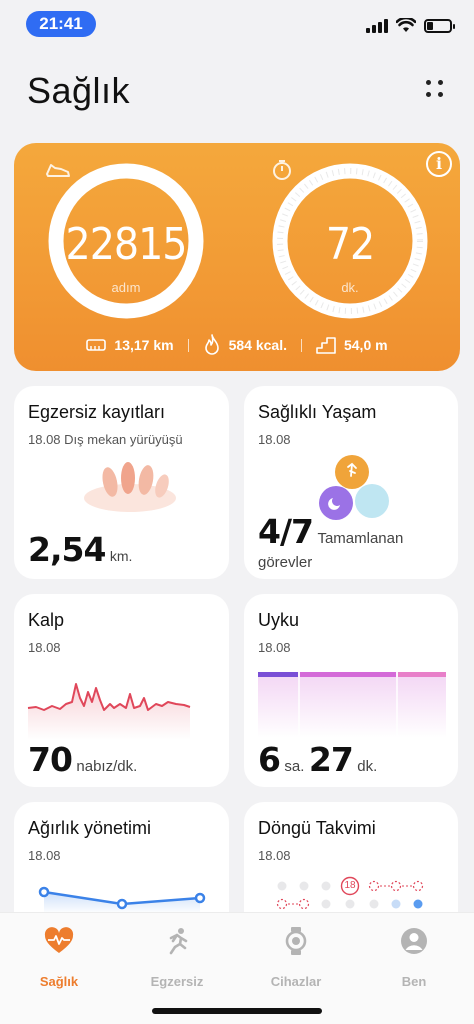  Describe the element at coordinates (59, 958) in the screenshot. I see `tab-saglik: Sağlık` at that location.